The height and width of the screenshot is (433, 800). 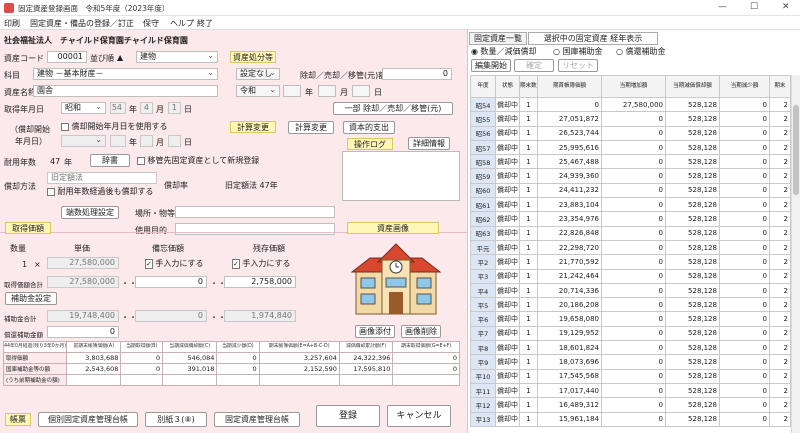 What do you see at coordinates (630, 405) in the screenshot?
I see `table-row: 平12 償却中 1 16,489,312 0 528,128 0 2` at bounding box center [630, 405].